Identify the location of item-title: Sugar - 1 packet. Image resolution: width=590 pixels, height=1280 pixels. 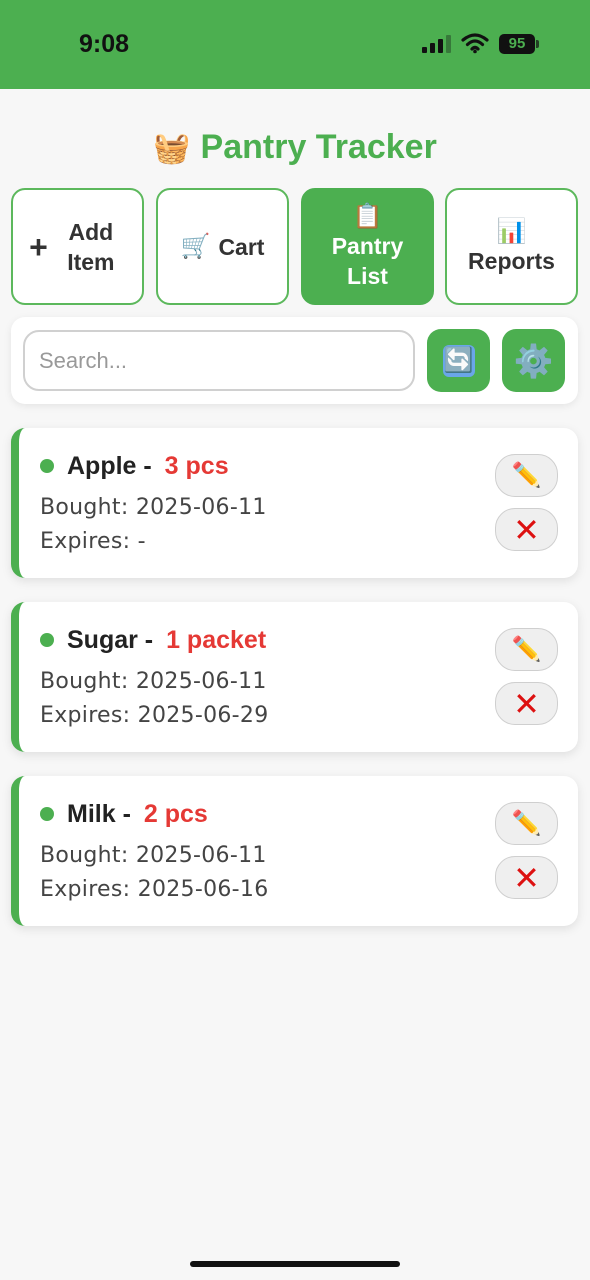
(166, 640).